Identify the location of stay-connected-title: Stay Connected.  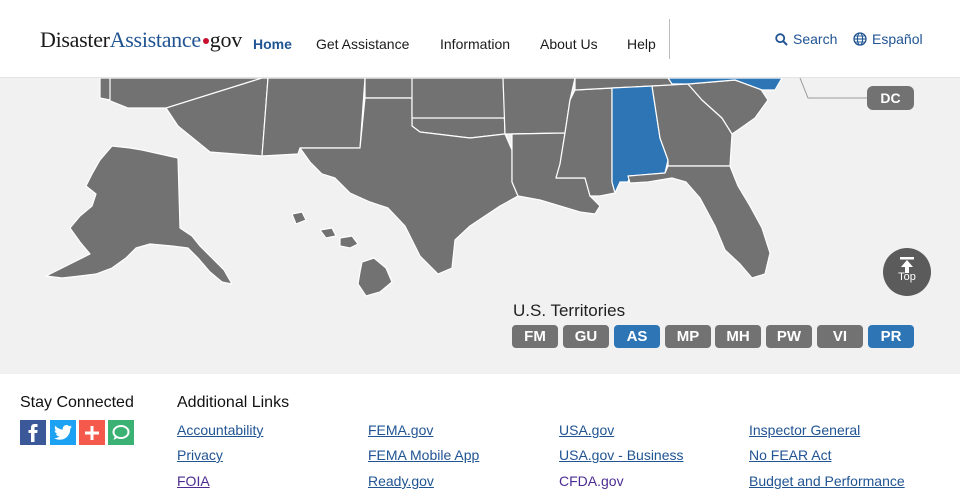
(77, 402).